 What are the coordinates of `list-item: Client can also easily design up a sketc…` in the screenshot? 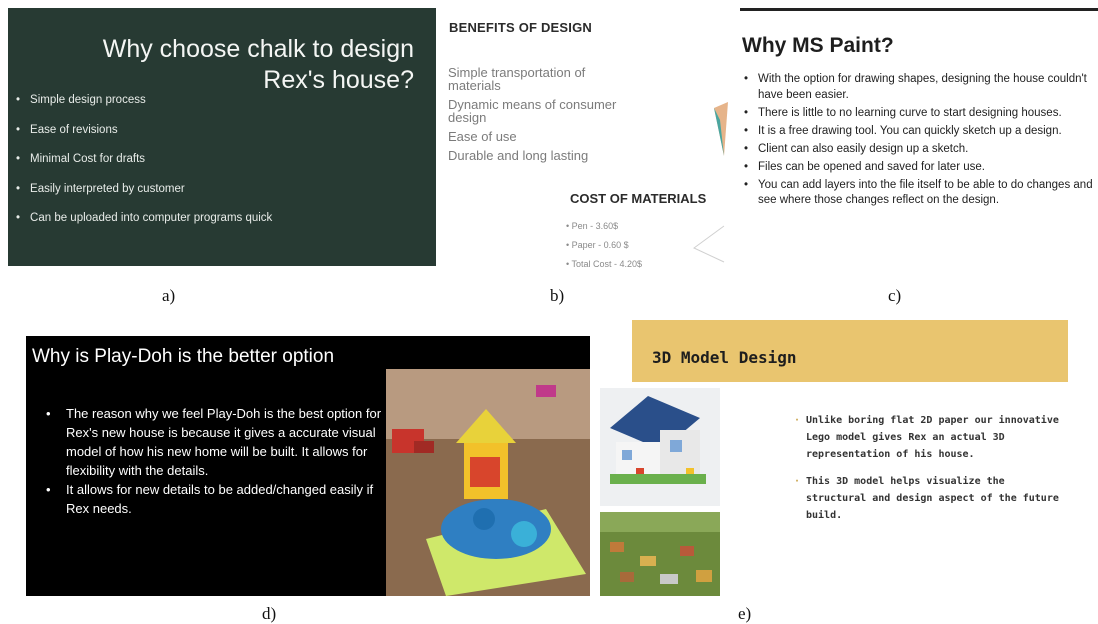 It's located at (919, 150).